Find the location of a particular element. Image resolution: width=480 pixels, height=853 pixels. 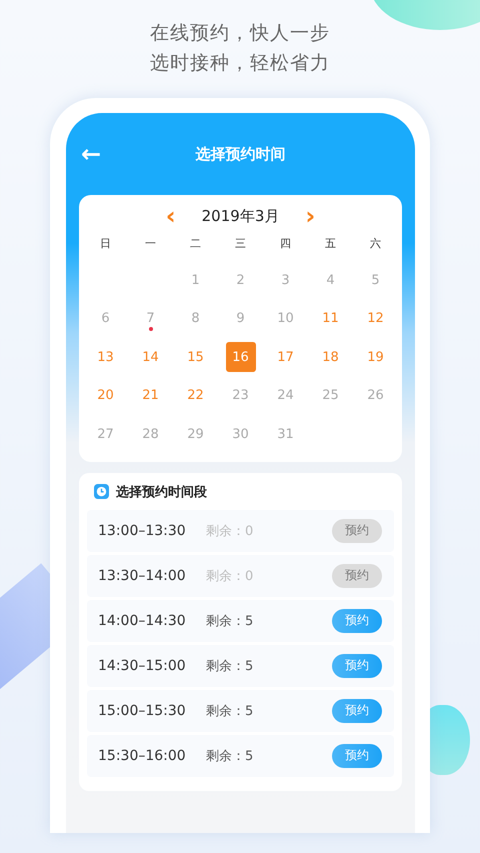

calendar-day: 24 is located at coordinates (285, 395).